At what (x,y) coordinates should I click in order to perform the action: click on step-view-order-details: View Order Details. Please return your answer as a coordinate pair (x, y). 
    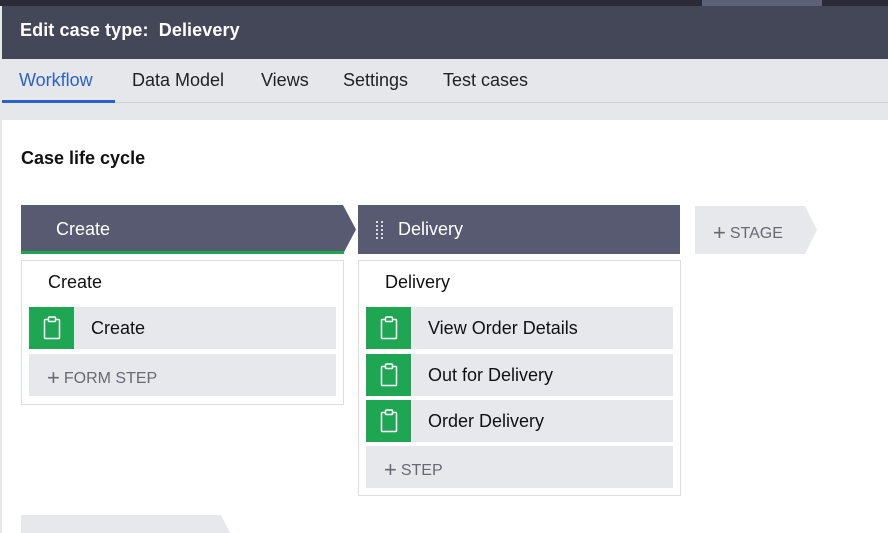
    Looking at the image, I should click on (519, 328).